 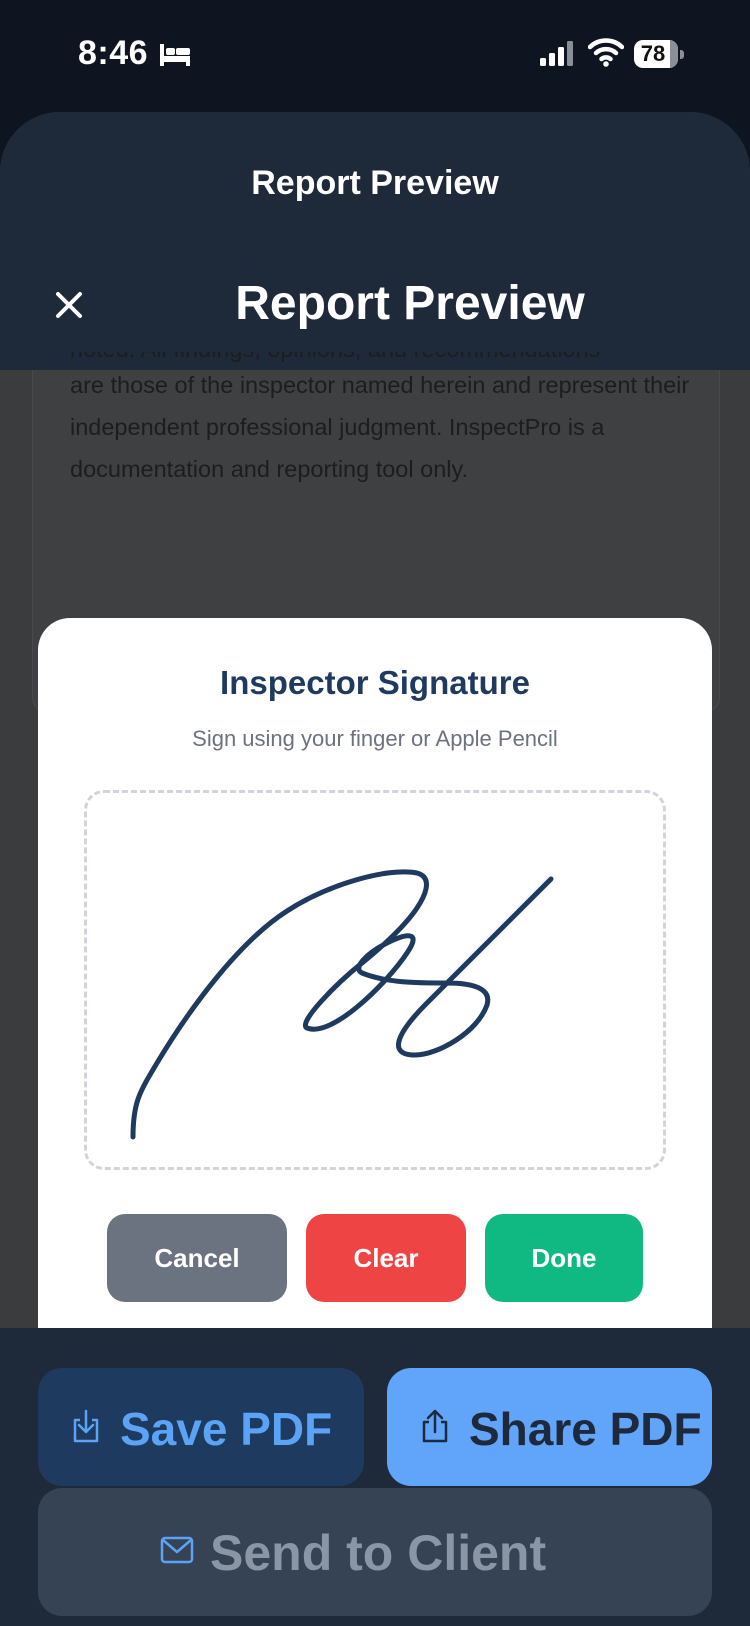 What do you see at coordinates (375, 56) in the screenshot?
I see `status-bar: 8:46 78` at bounding box center [375, 56].